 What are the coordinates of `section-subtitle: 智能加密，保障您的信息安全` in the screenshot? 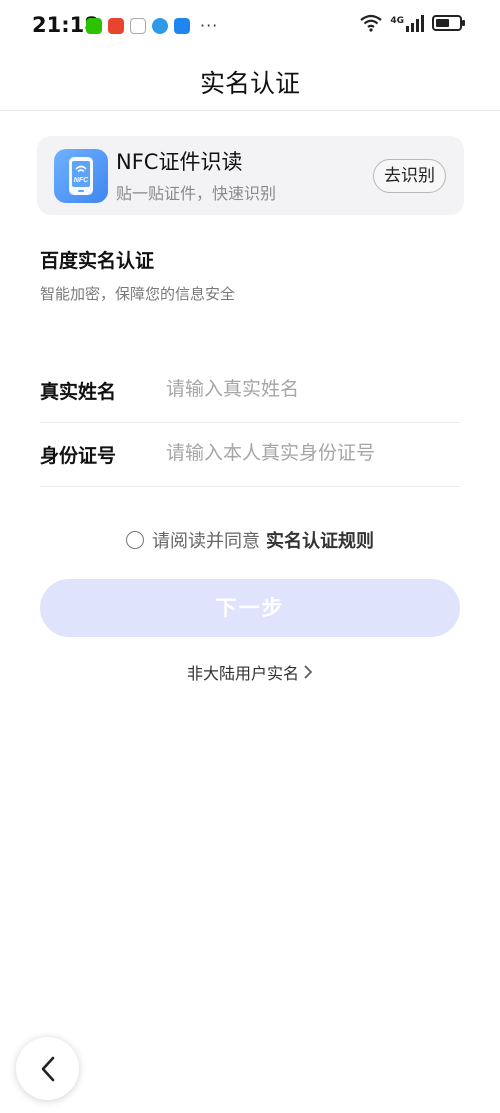 It's located at (138, 294).